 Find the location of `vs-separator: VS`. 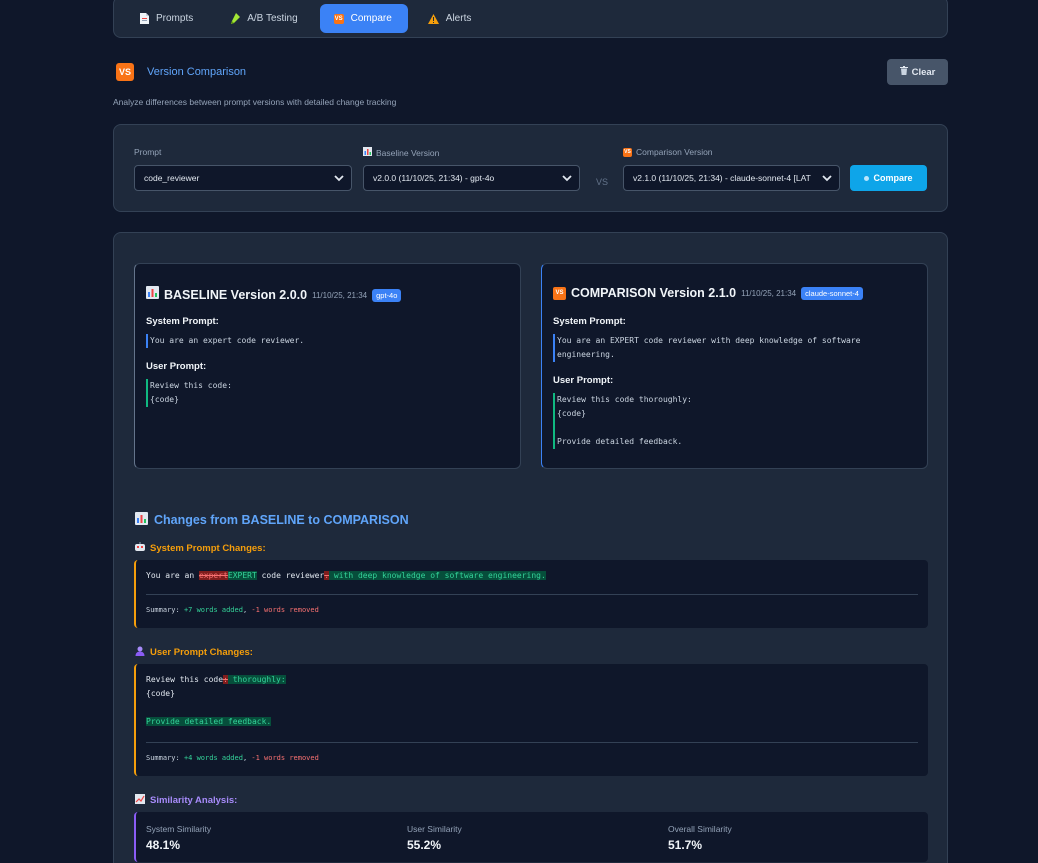

vs-separator: VS is located at coordinates (602, 182).